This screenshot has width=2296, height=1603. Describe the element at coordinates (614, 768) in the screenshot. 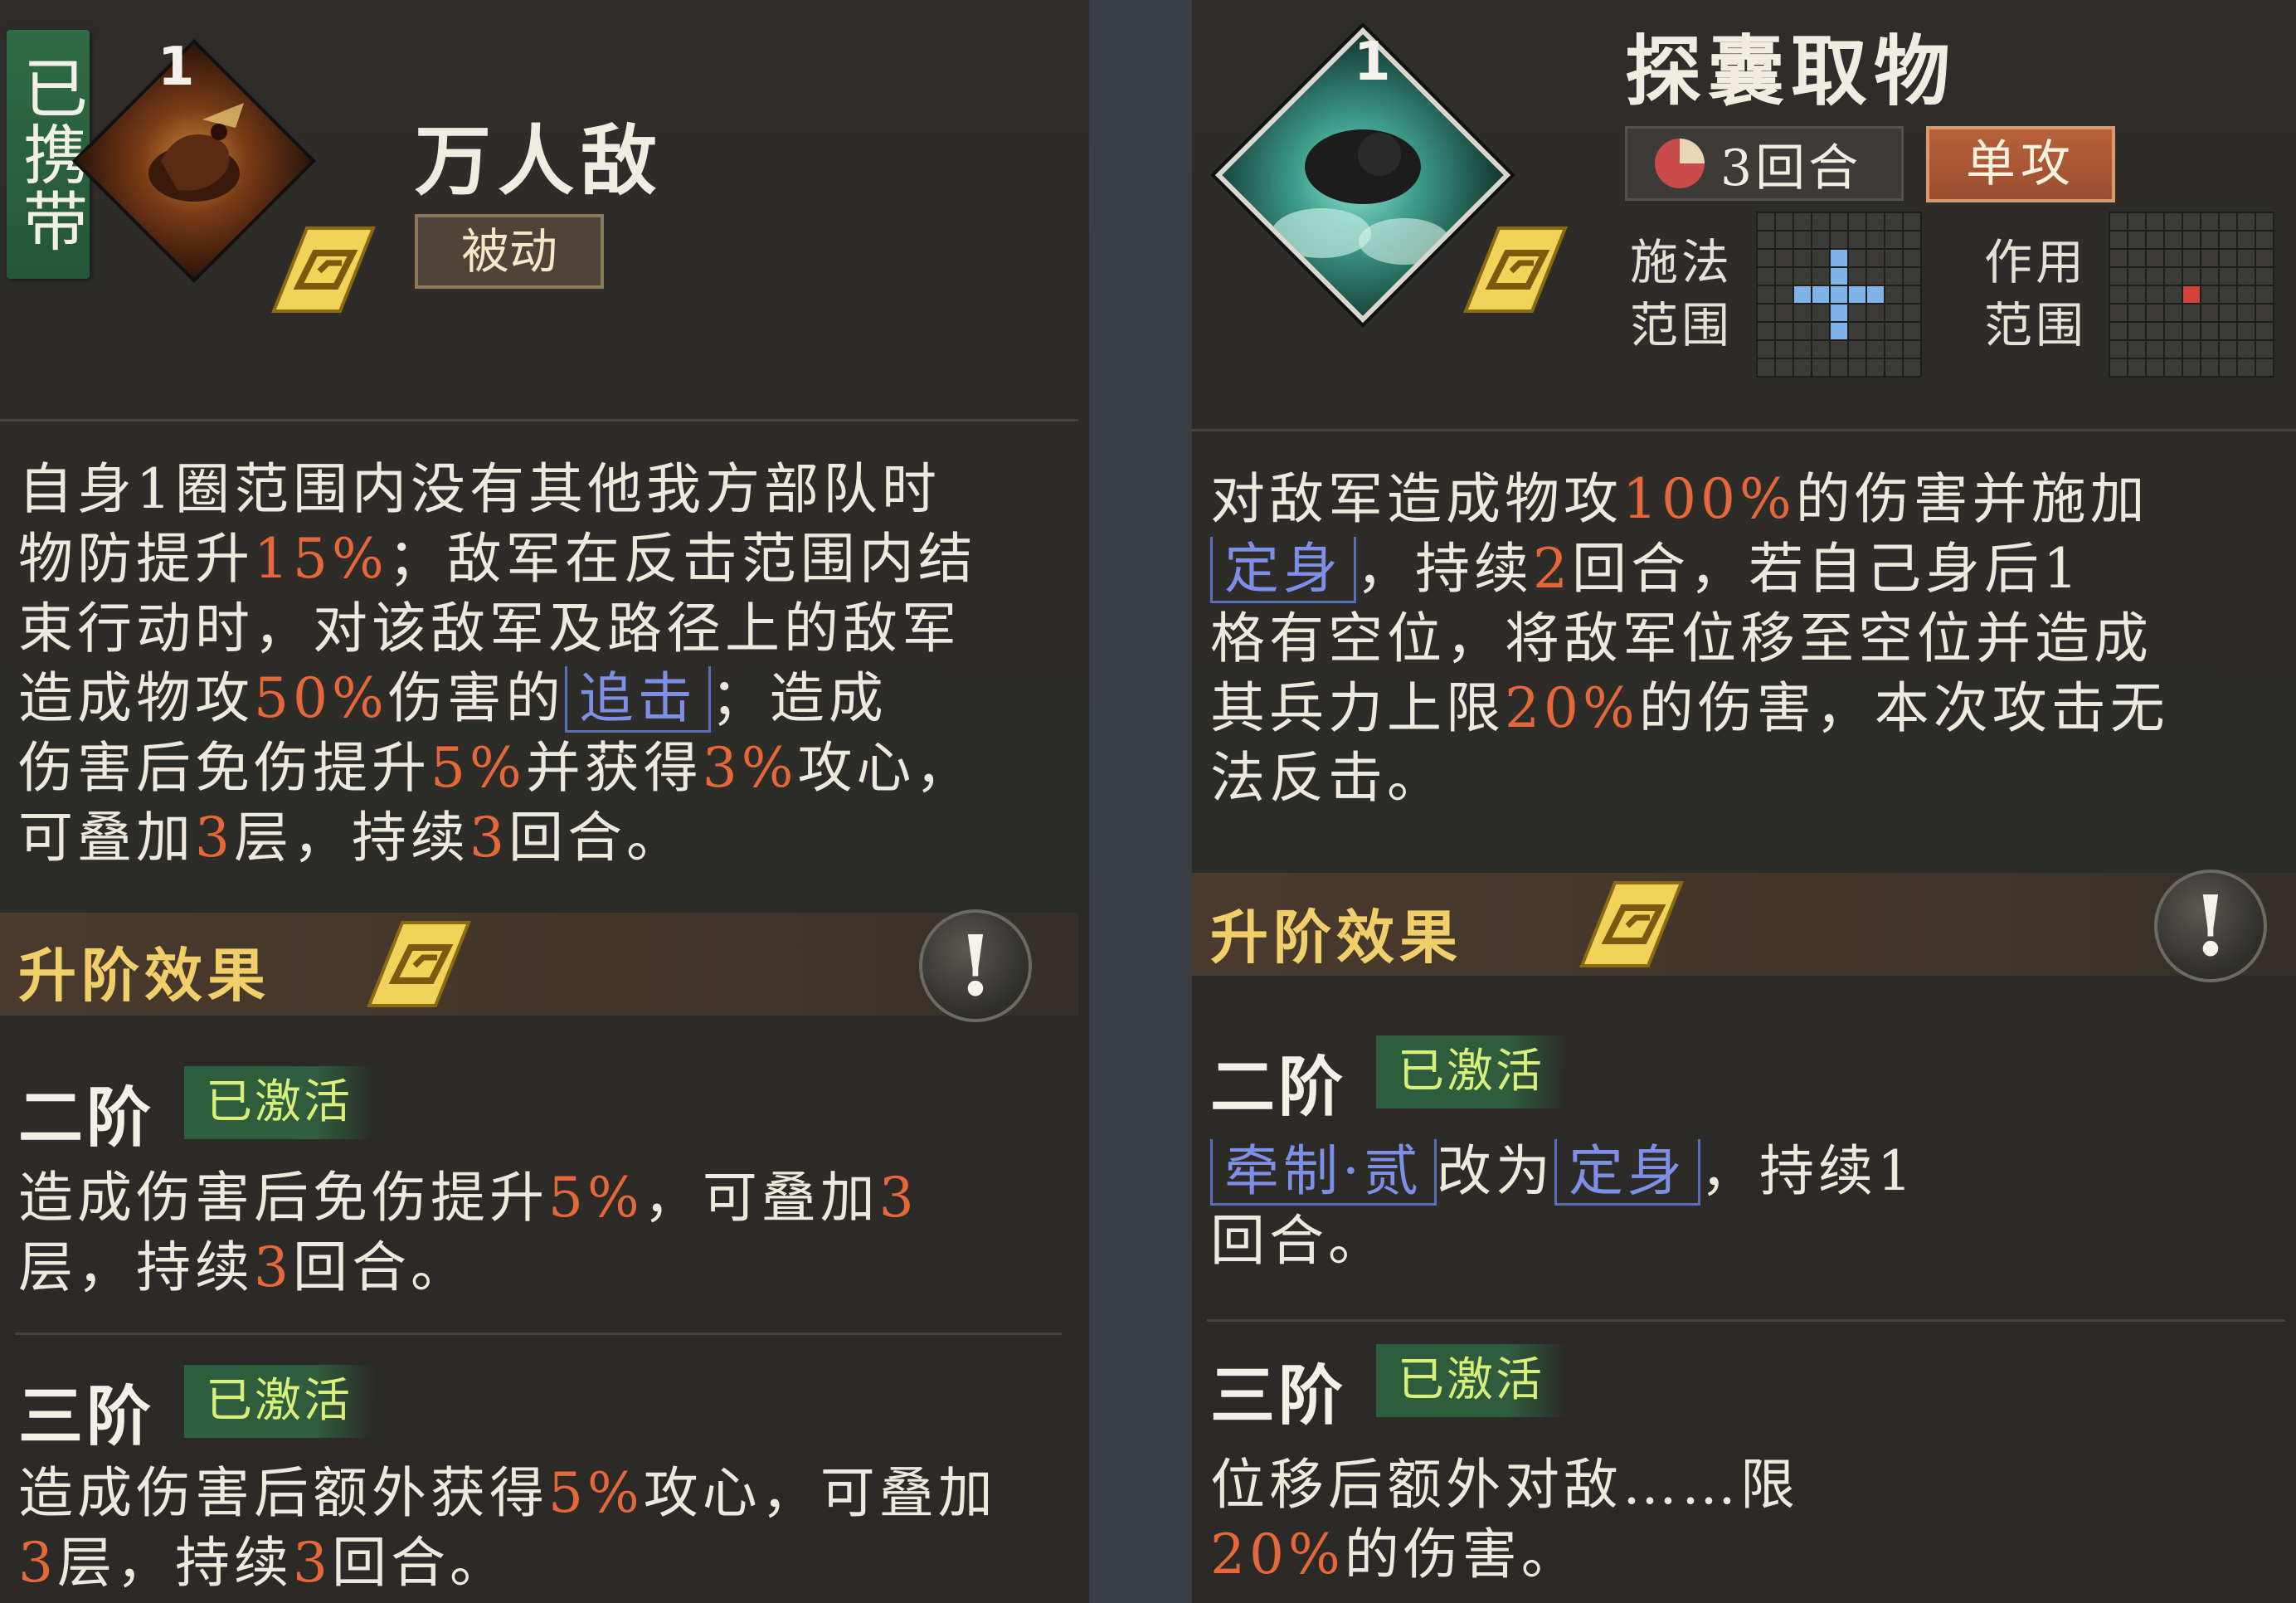

I see `text-segment: 并获得` at that location.